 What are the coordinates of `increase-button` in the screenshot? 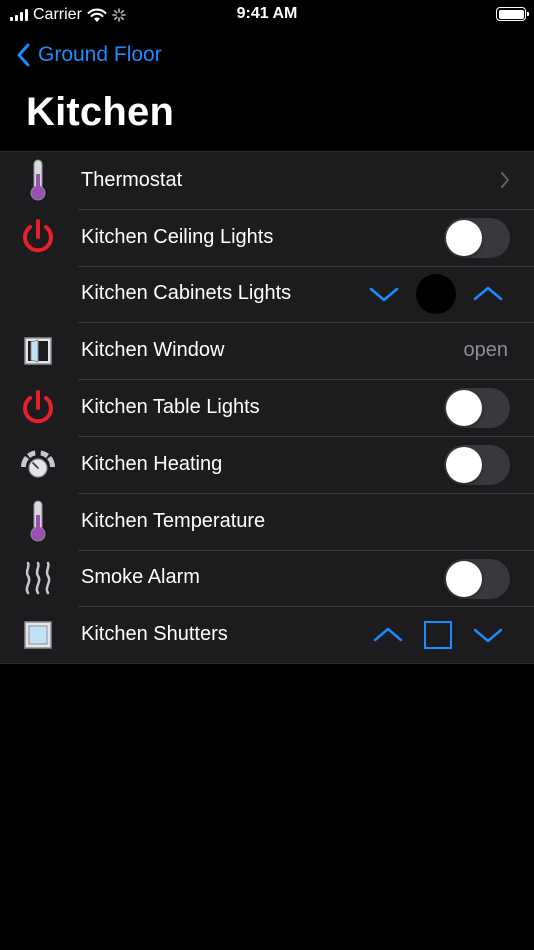 It's located at (488, 294).